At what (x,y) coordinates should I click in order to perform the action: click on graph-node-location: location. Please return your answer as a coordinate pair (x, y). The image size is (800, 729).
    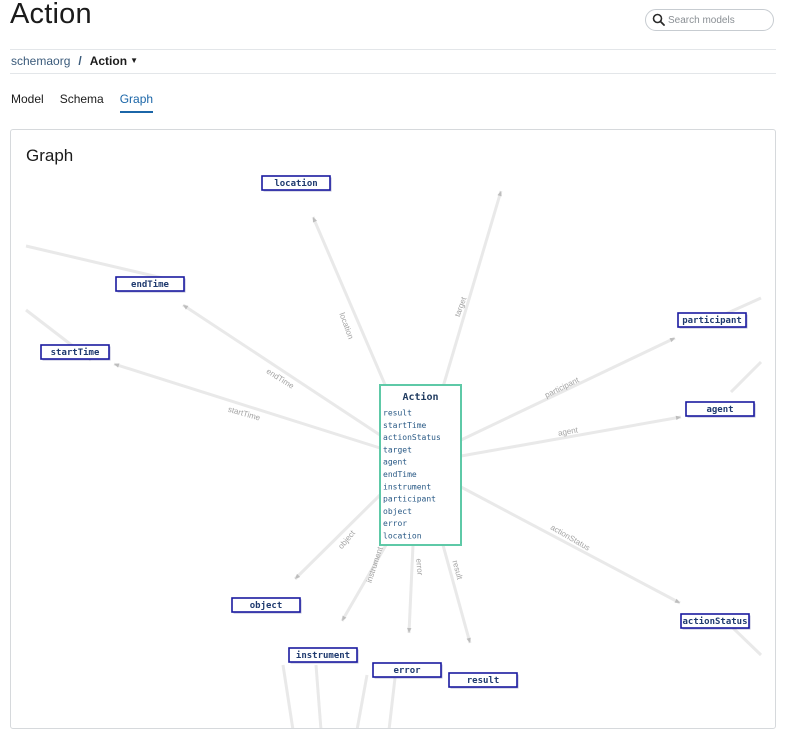
    Looking at the image, I should click on (296, 183).